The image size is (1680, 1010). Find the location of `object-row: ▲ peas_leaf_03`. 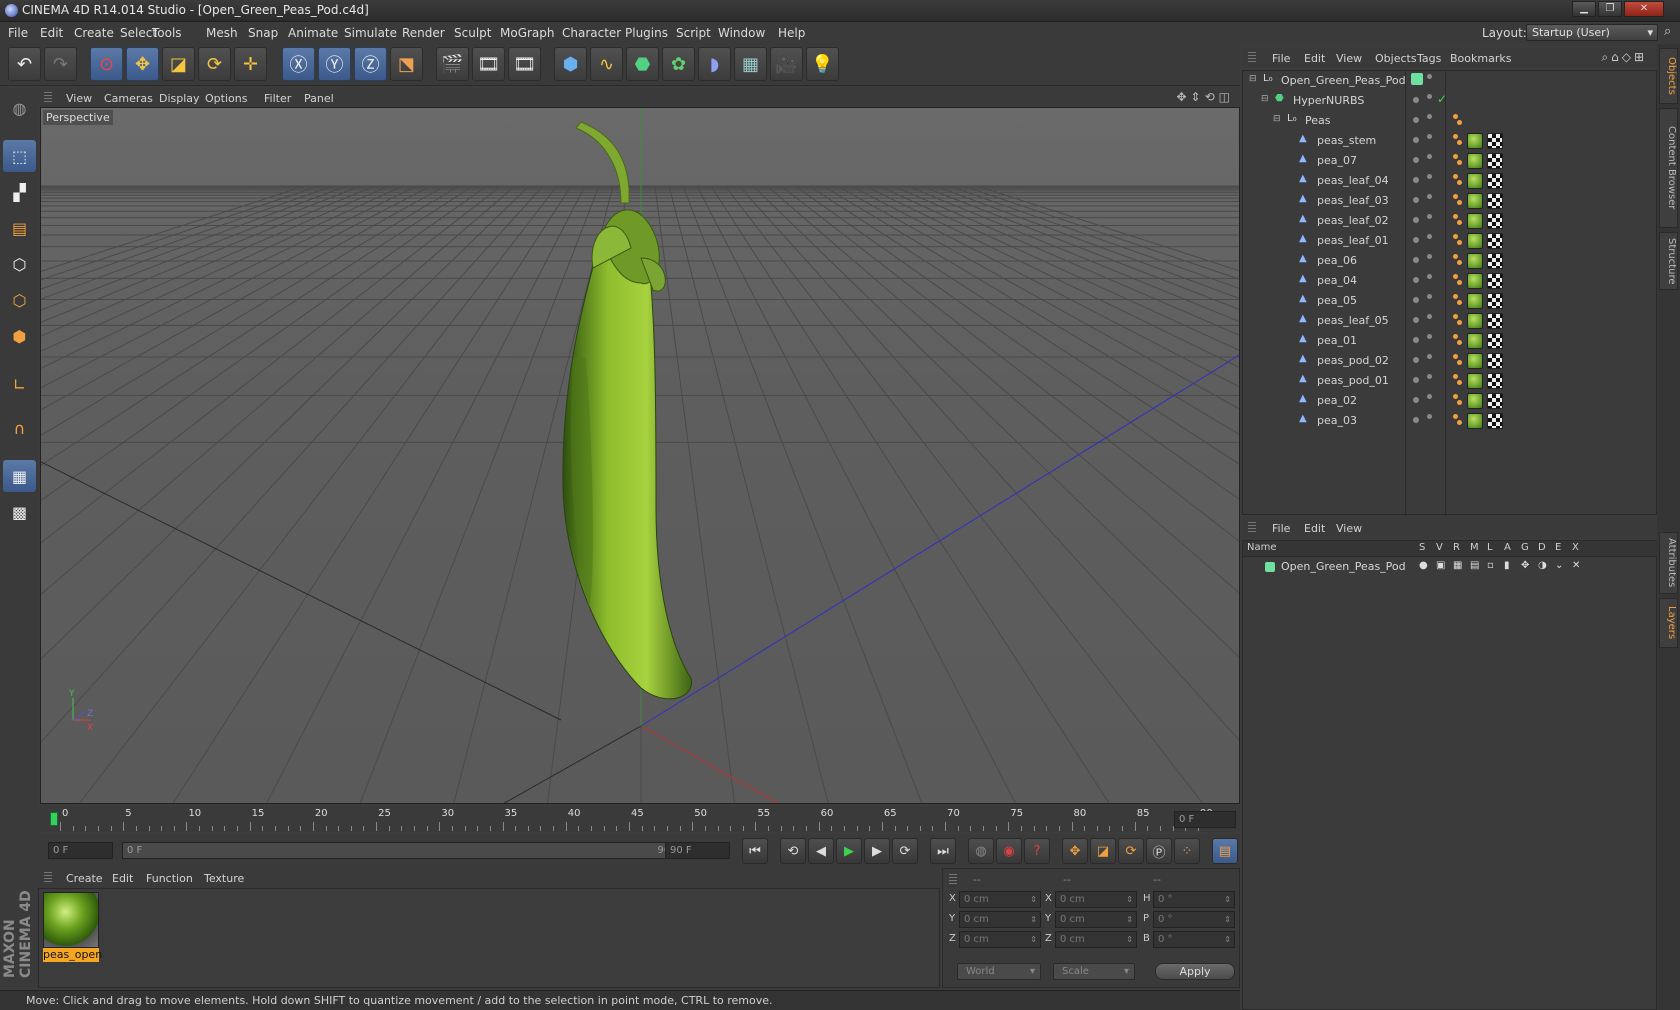

object-row: ▲ peas_leaf_03 is located at coordinates (1450, 201).